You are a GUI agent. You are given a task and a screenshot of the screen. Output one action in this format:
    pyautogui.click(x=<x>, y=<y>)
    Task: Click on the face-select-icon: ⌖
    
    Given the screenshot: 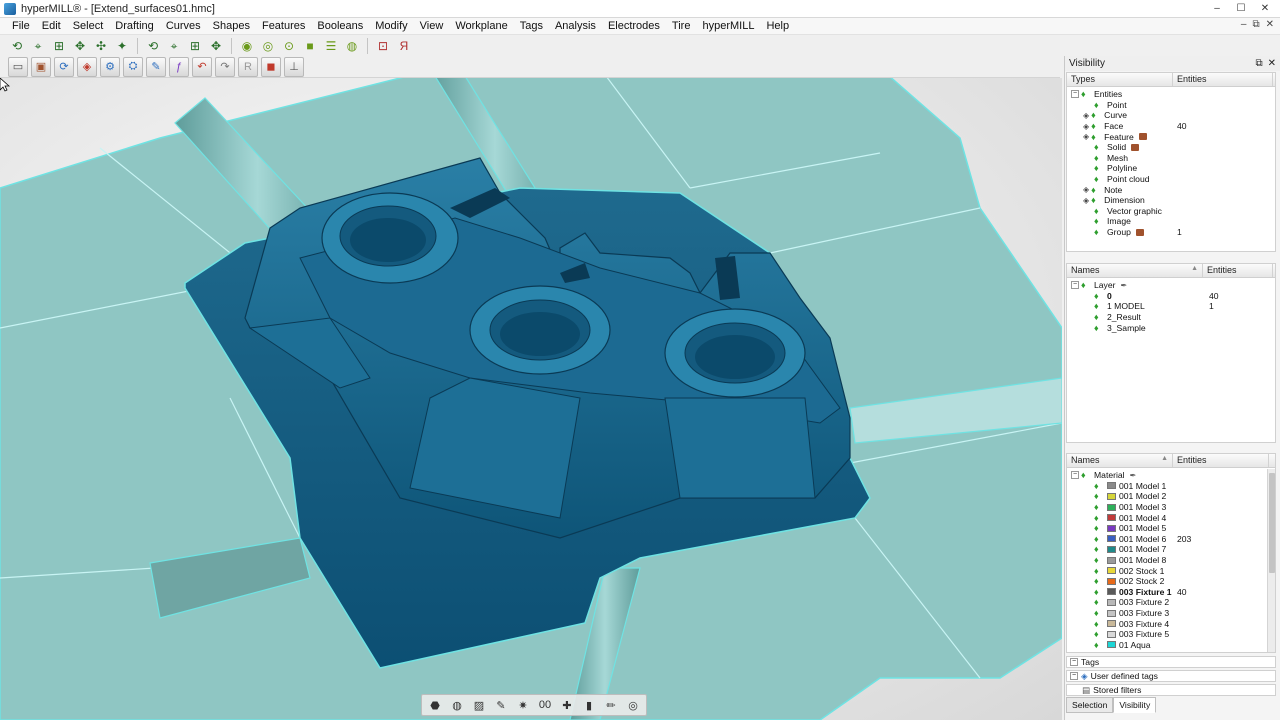 What is the action you would take?
    pyautogui.click(x=174, y=46)
    